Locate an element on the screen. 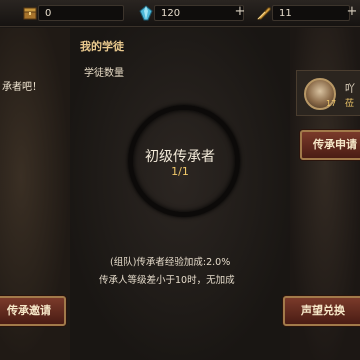 This screenshot has width=360, height=360. rank-title: 初级传承者 is located at coordinates (180, 157).